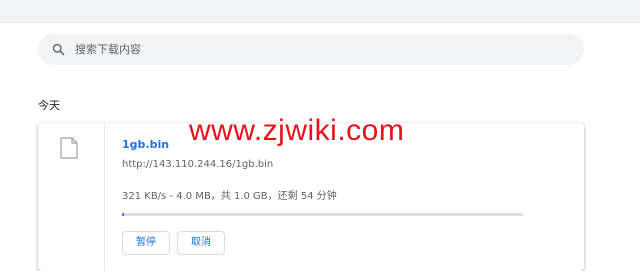 This screenshot has width=640, height=271. What do you see at coordinates (322, 214) in the screenshot?
I see `progress-bar` at bounding box center [322, 214].